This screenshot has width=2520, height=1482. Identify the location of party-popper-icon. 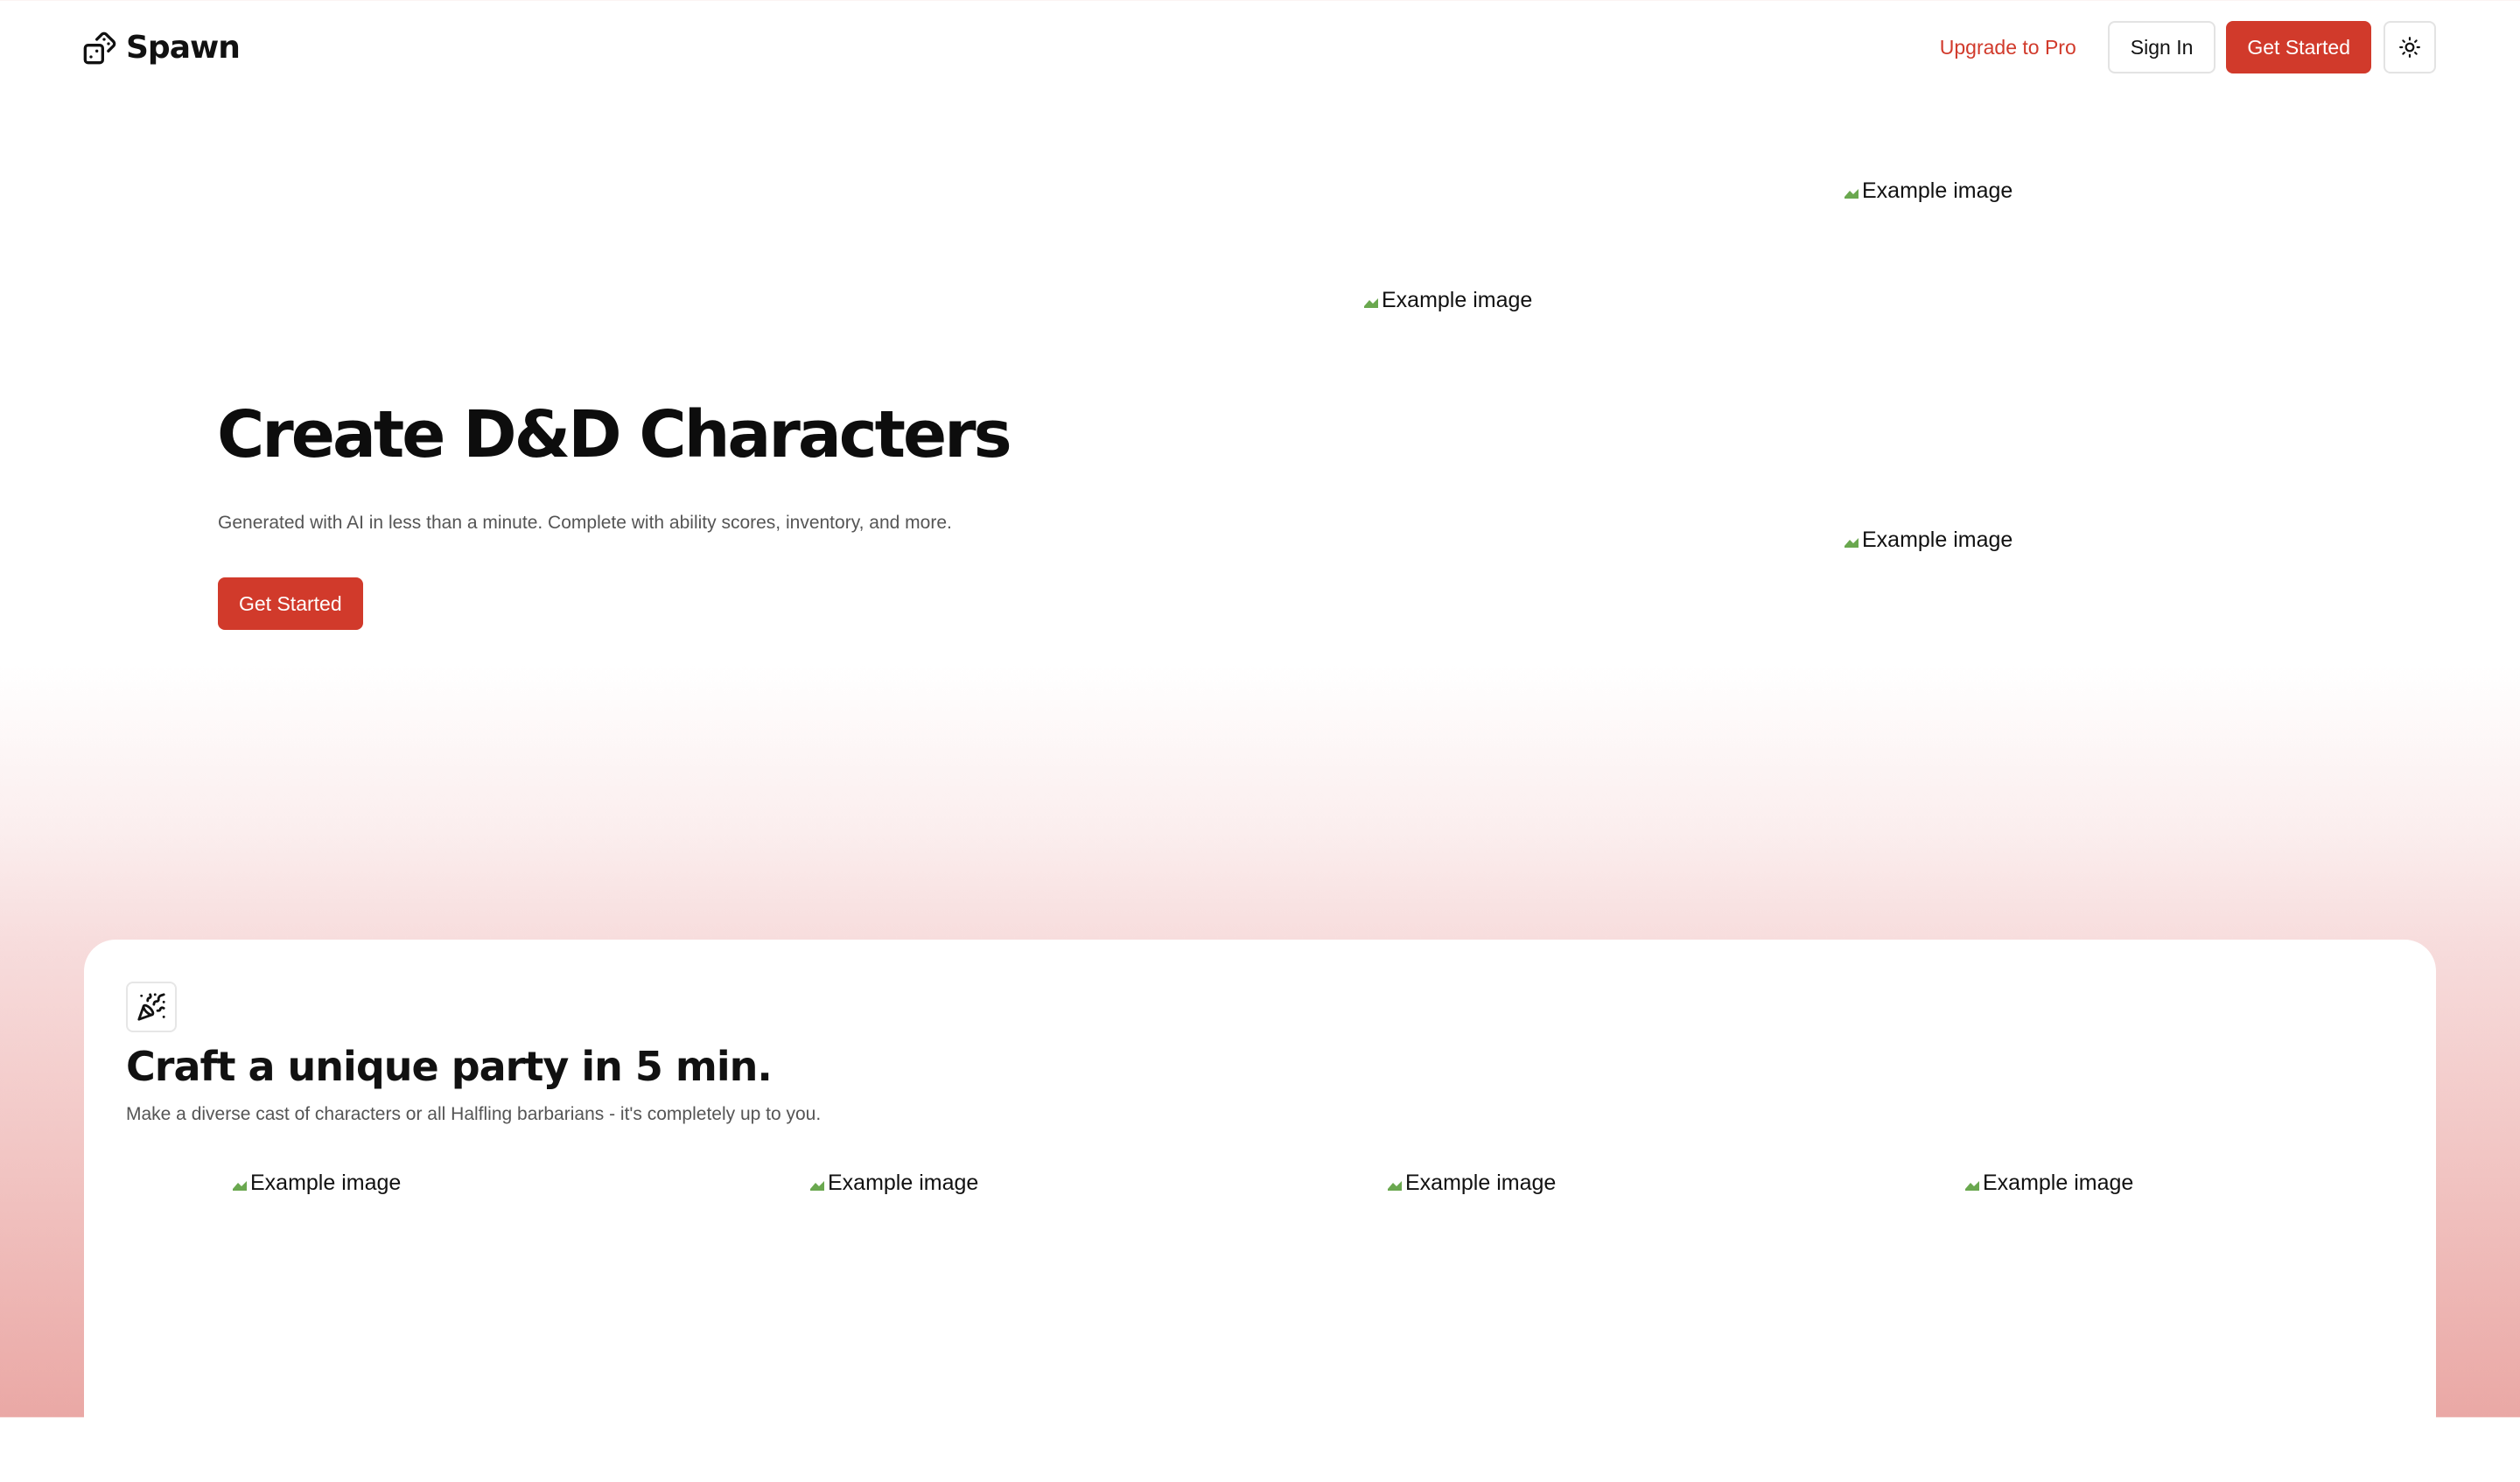
(151, 1007).